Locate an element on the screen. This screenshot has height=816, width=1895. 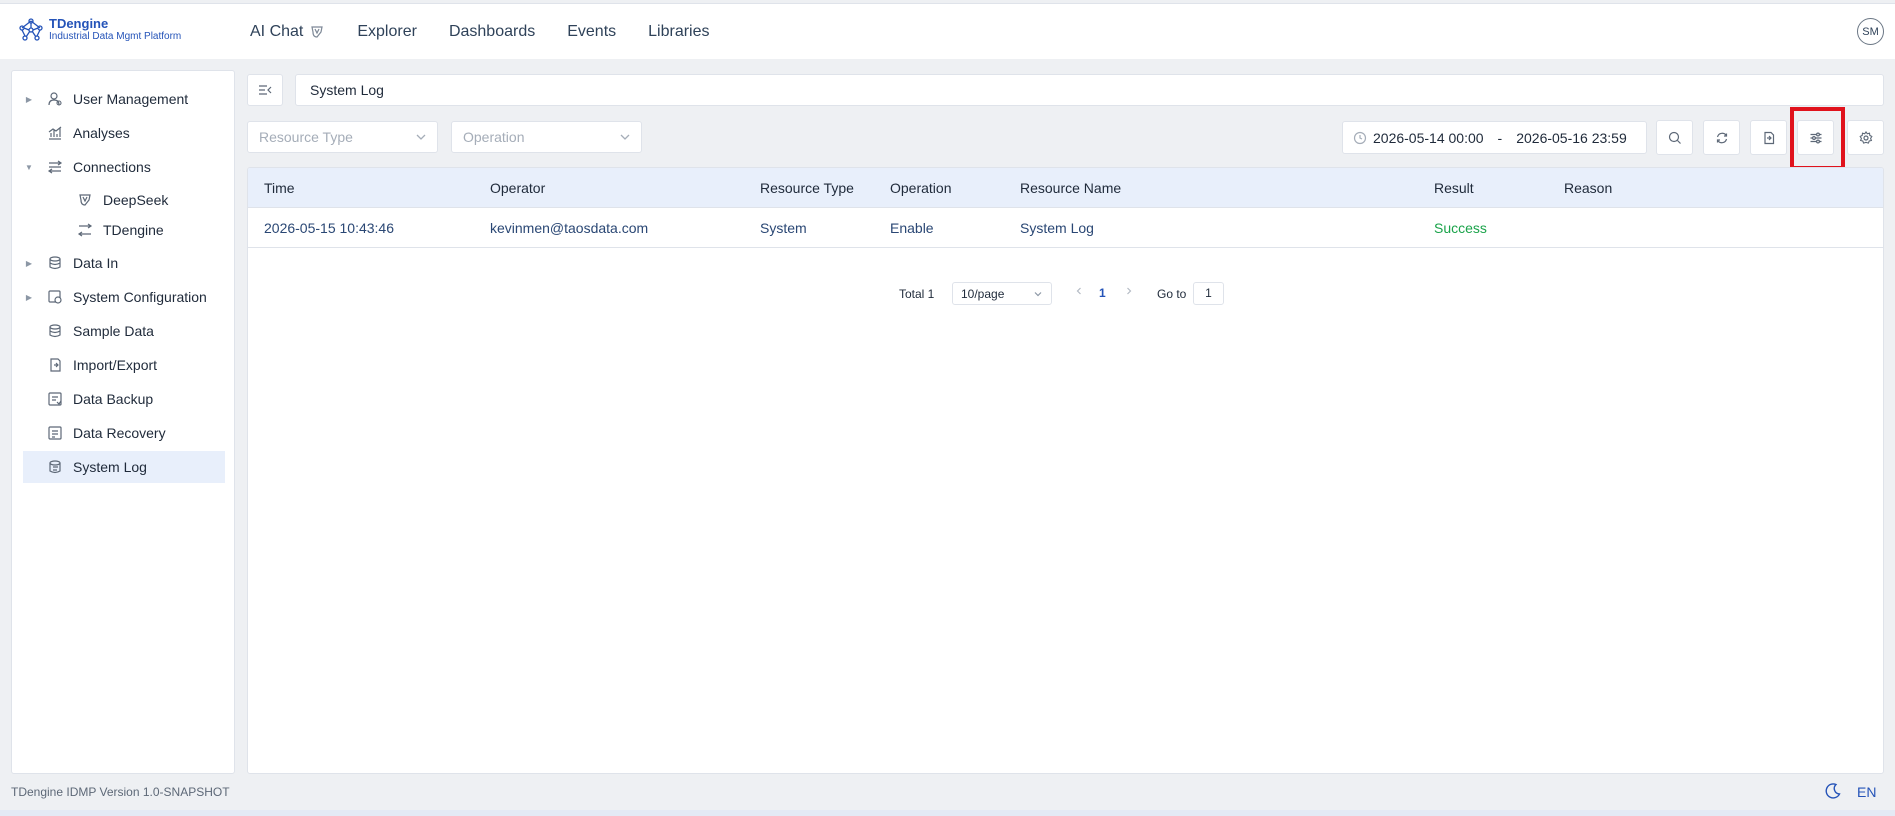
sidebar-item-analyses: Analyses is located at coordinates (124, 133).